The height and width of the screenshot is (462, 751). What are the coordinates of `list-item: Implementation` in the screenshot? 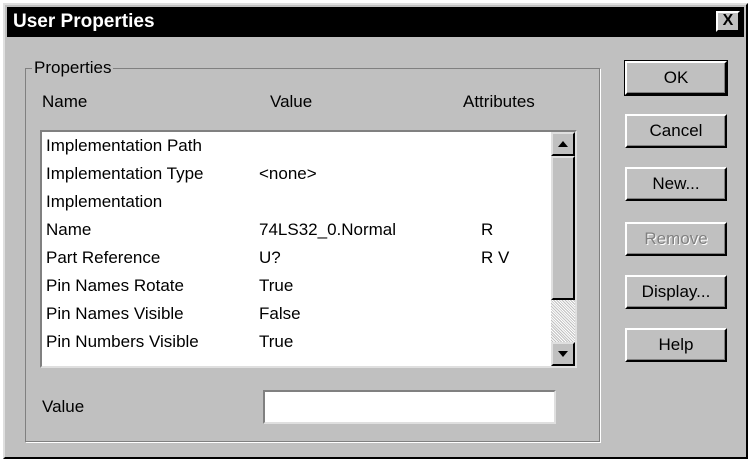 It's located at (296, 204).